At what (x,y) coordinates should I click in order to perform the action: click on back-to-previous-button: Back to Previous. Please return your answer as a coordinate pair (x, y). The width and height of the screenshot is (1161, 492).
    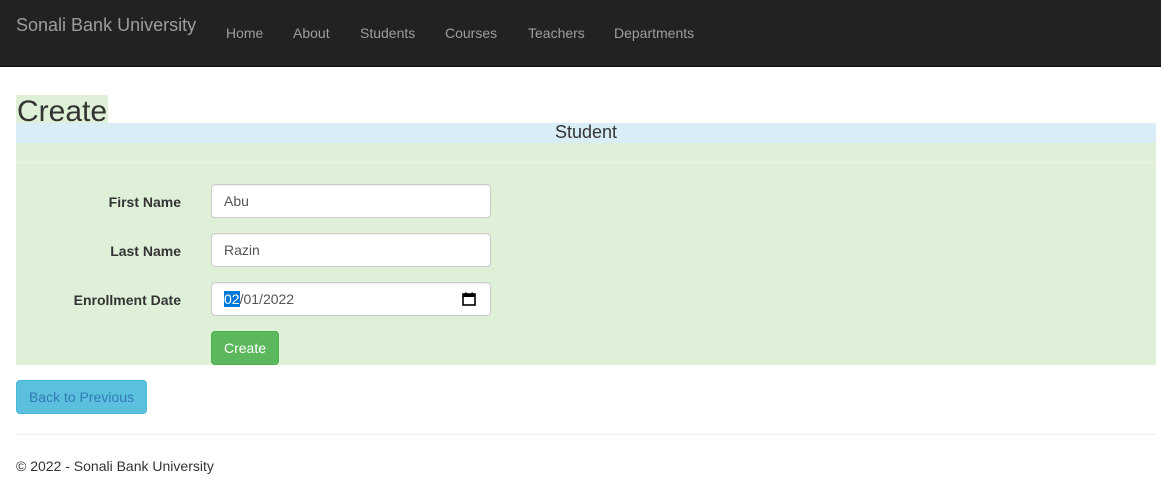
    Looking at the image, I should click on (81, 397).